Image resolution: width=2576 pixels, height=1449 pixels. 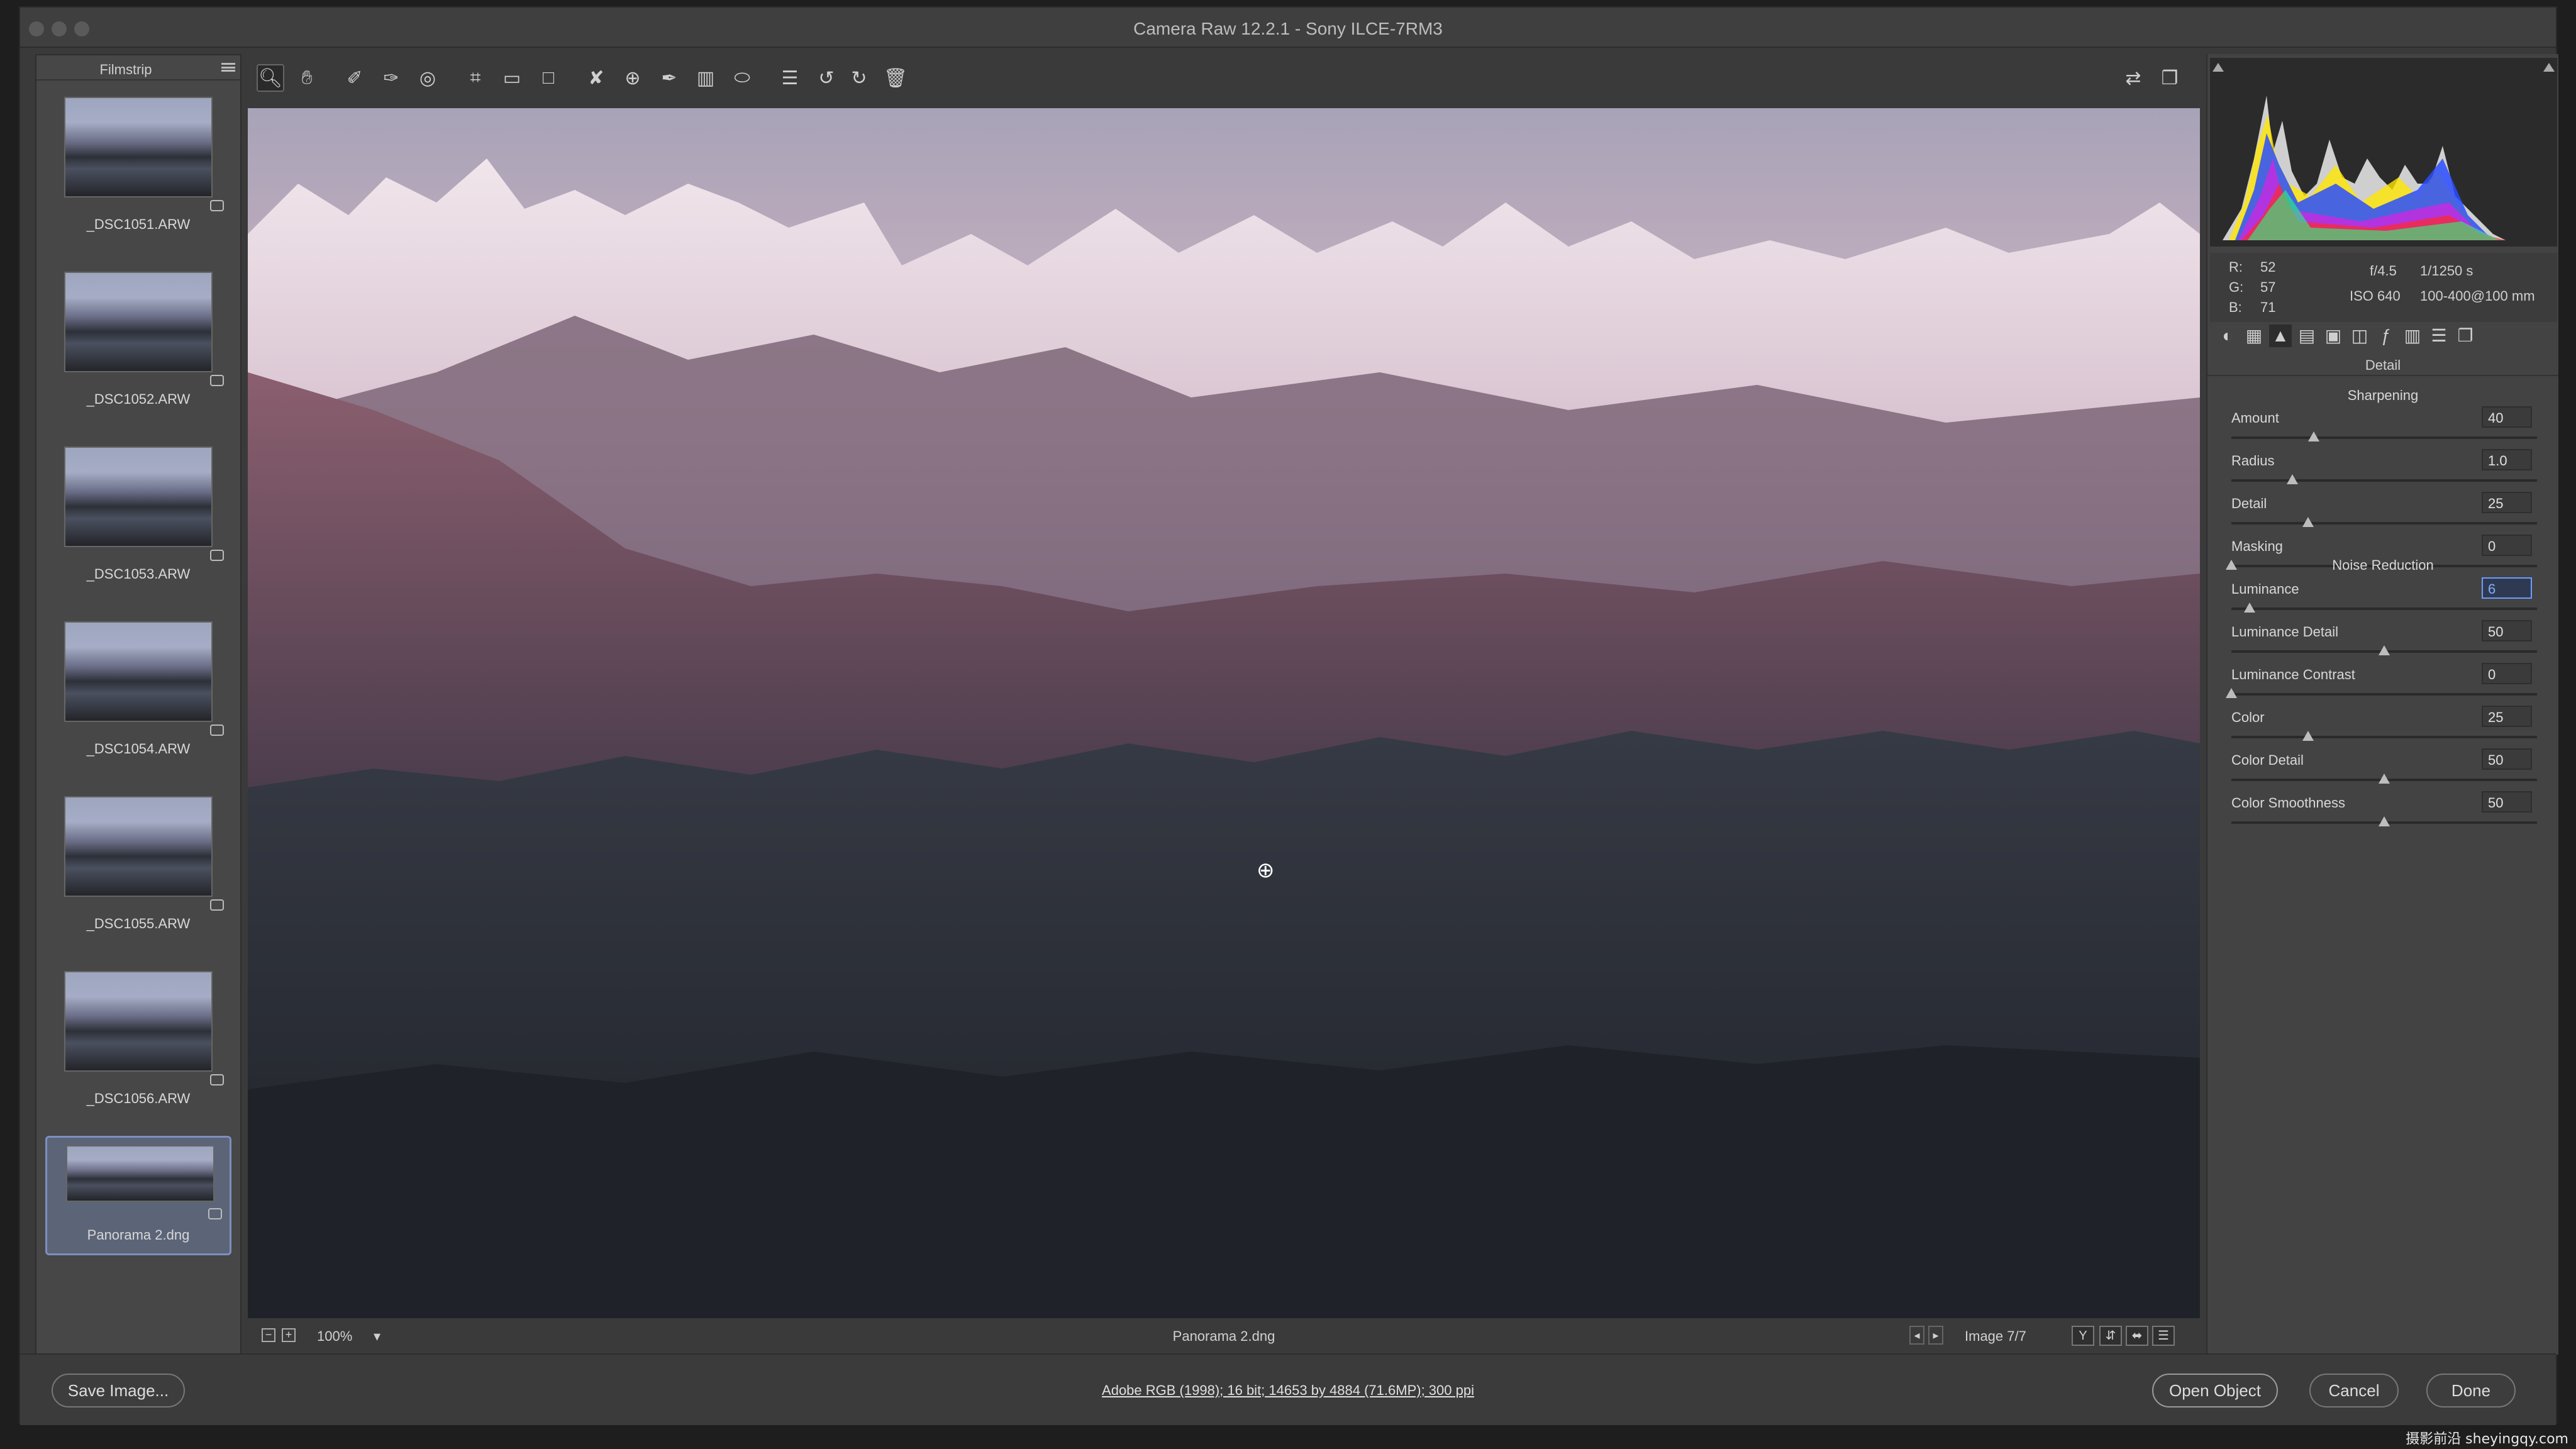 What do you see at coordinates (2354, 1390) in the screenshot?
I see `cancel-button: Cancel` at bounding box center [2354, 1390].